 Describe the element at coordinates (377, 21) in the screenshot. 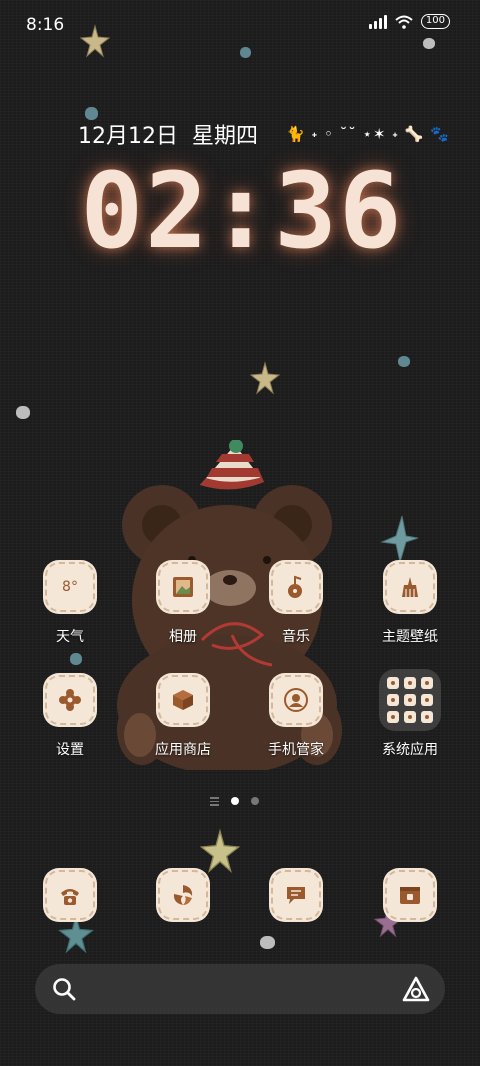

I see `signal-icon` at that location.